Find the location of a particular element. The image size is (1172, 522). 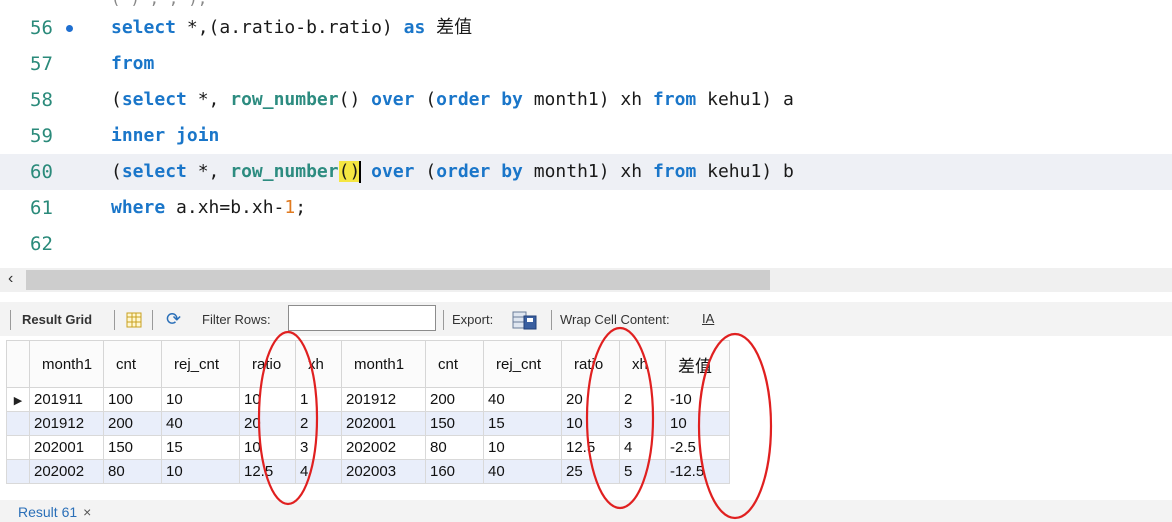

line-number: 58 is located at coordinates (41, 100).